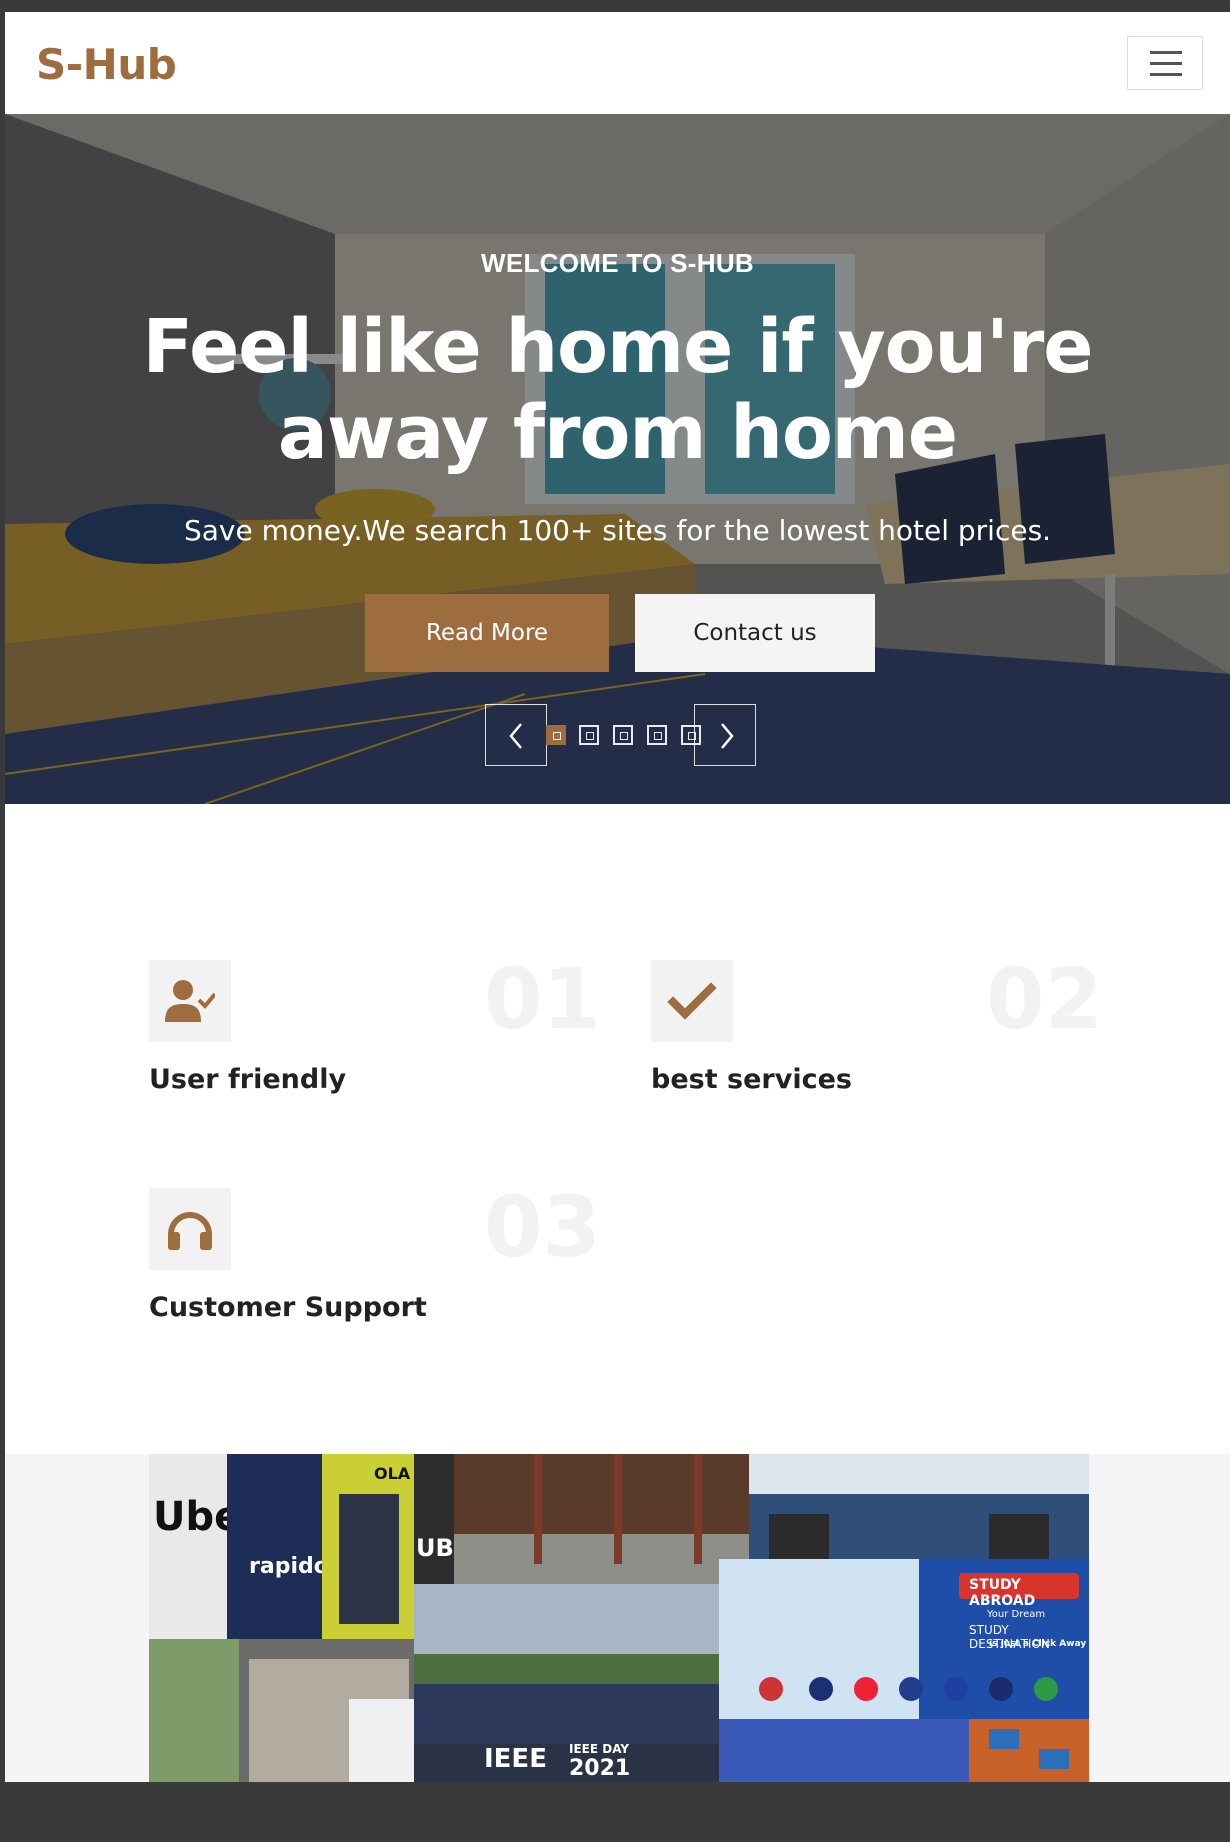  I want to click on read-more-button: Read More, so click(487, 633).